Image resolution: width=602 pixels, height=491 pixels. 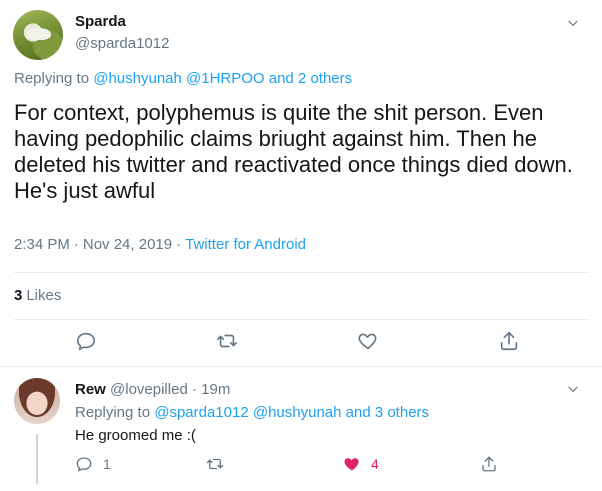 What do you see at coordinates (335, 465) in the screenshot?
I see `tweet-actions: 1 4` at bounding box center [335, 465].